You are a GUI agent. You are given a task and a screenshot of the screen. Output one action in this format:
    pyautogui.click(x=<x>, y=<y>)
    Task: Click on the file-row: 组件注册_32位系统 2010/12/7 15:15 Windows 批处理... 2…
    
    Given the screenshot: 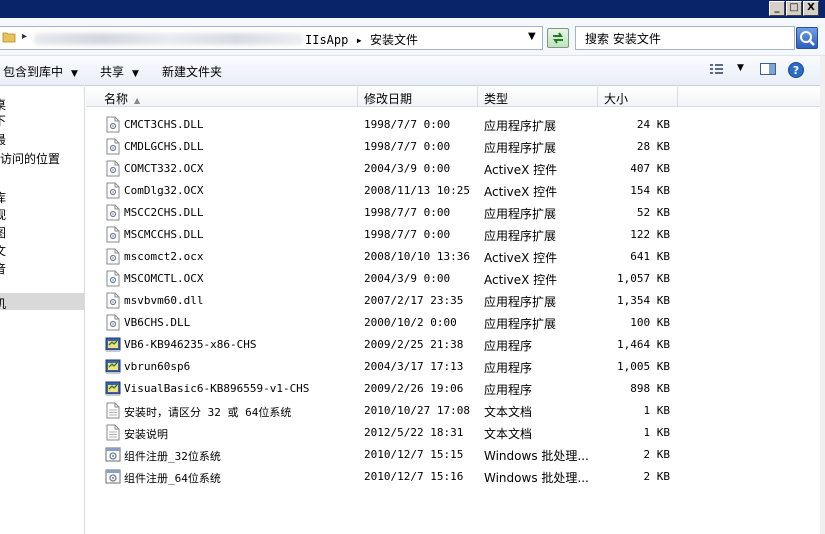 What is the action you would take?
    pyautogui.click(x=455, y=455)
    